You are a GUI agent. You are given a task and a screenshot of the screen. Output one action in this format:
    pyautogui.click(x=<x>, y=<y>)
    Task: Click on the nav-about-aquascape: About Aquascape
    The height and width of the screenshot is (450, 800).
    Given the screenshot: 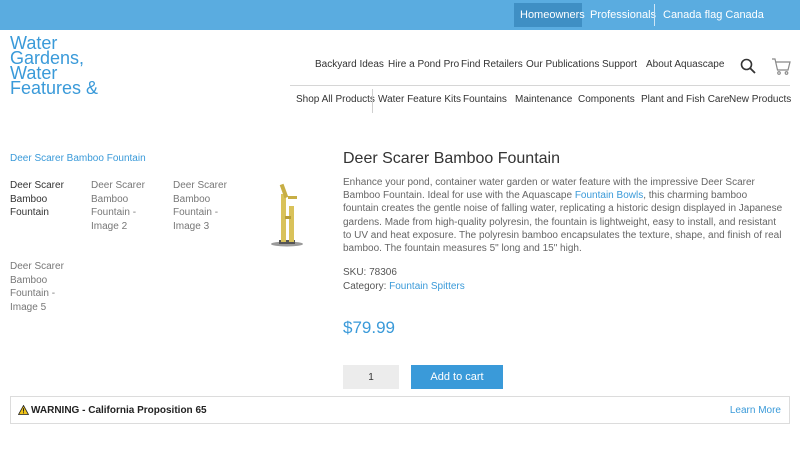 What is the action you would take?
    pyautogui.click(x=685, y=67)
    